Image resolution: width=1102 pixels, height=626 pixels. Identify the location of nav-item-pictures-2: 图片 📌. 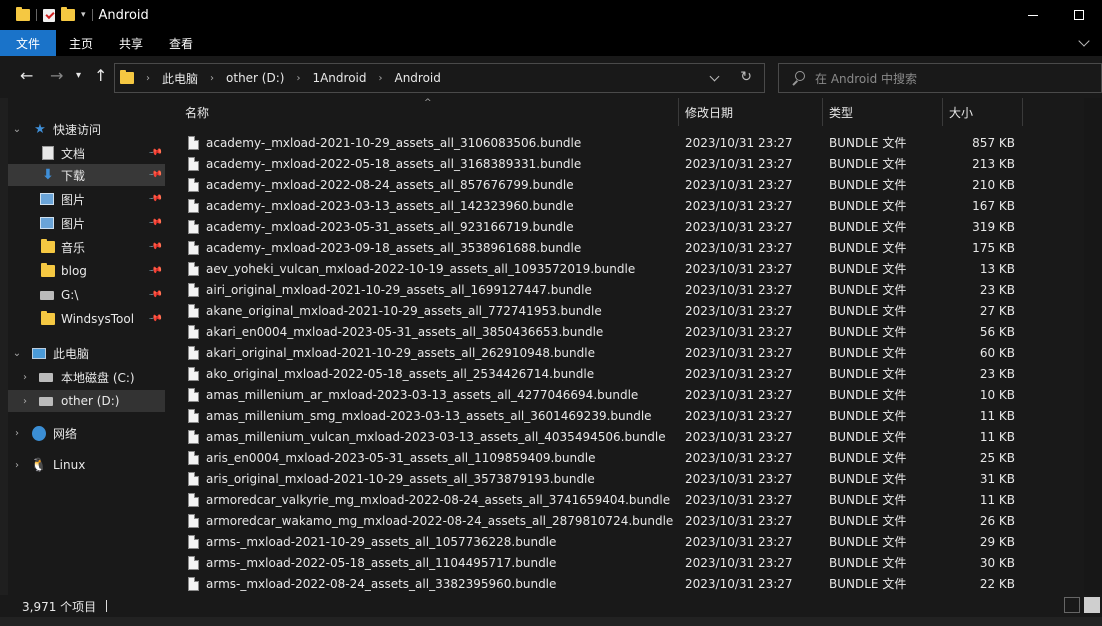
(86, 223).